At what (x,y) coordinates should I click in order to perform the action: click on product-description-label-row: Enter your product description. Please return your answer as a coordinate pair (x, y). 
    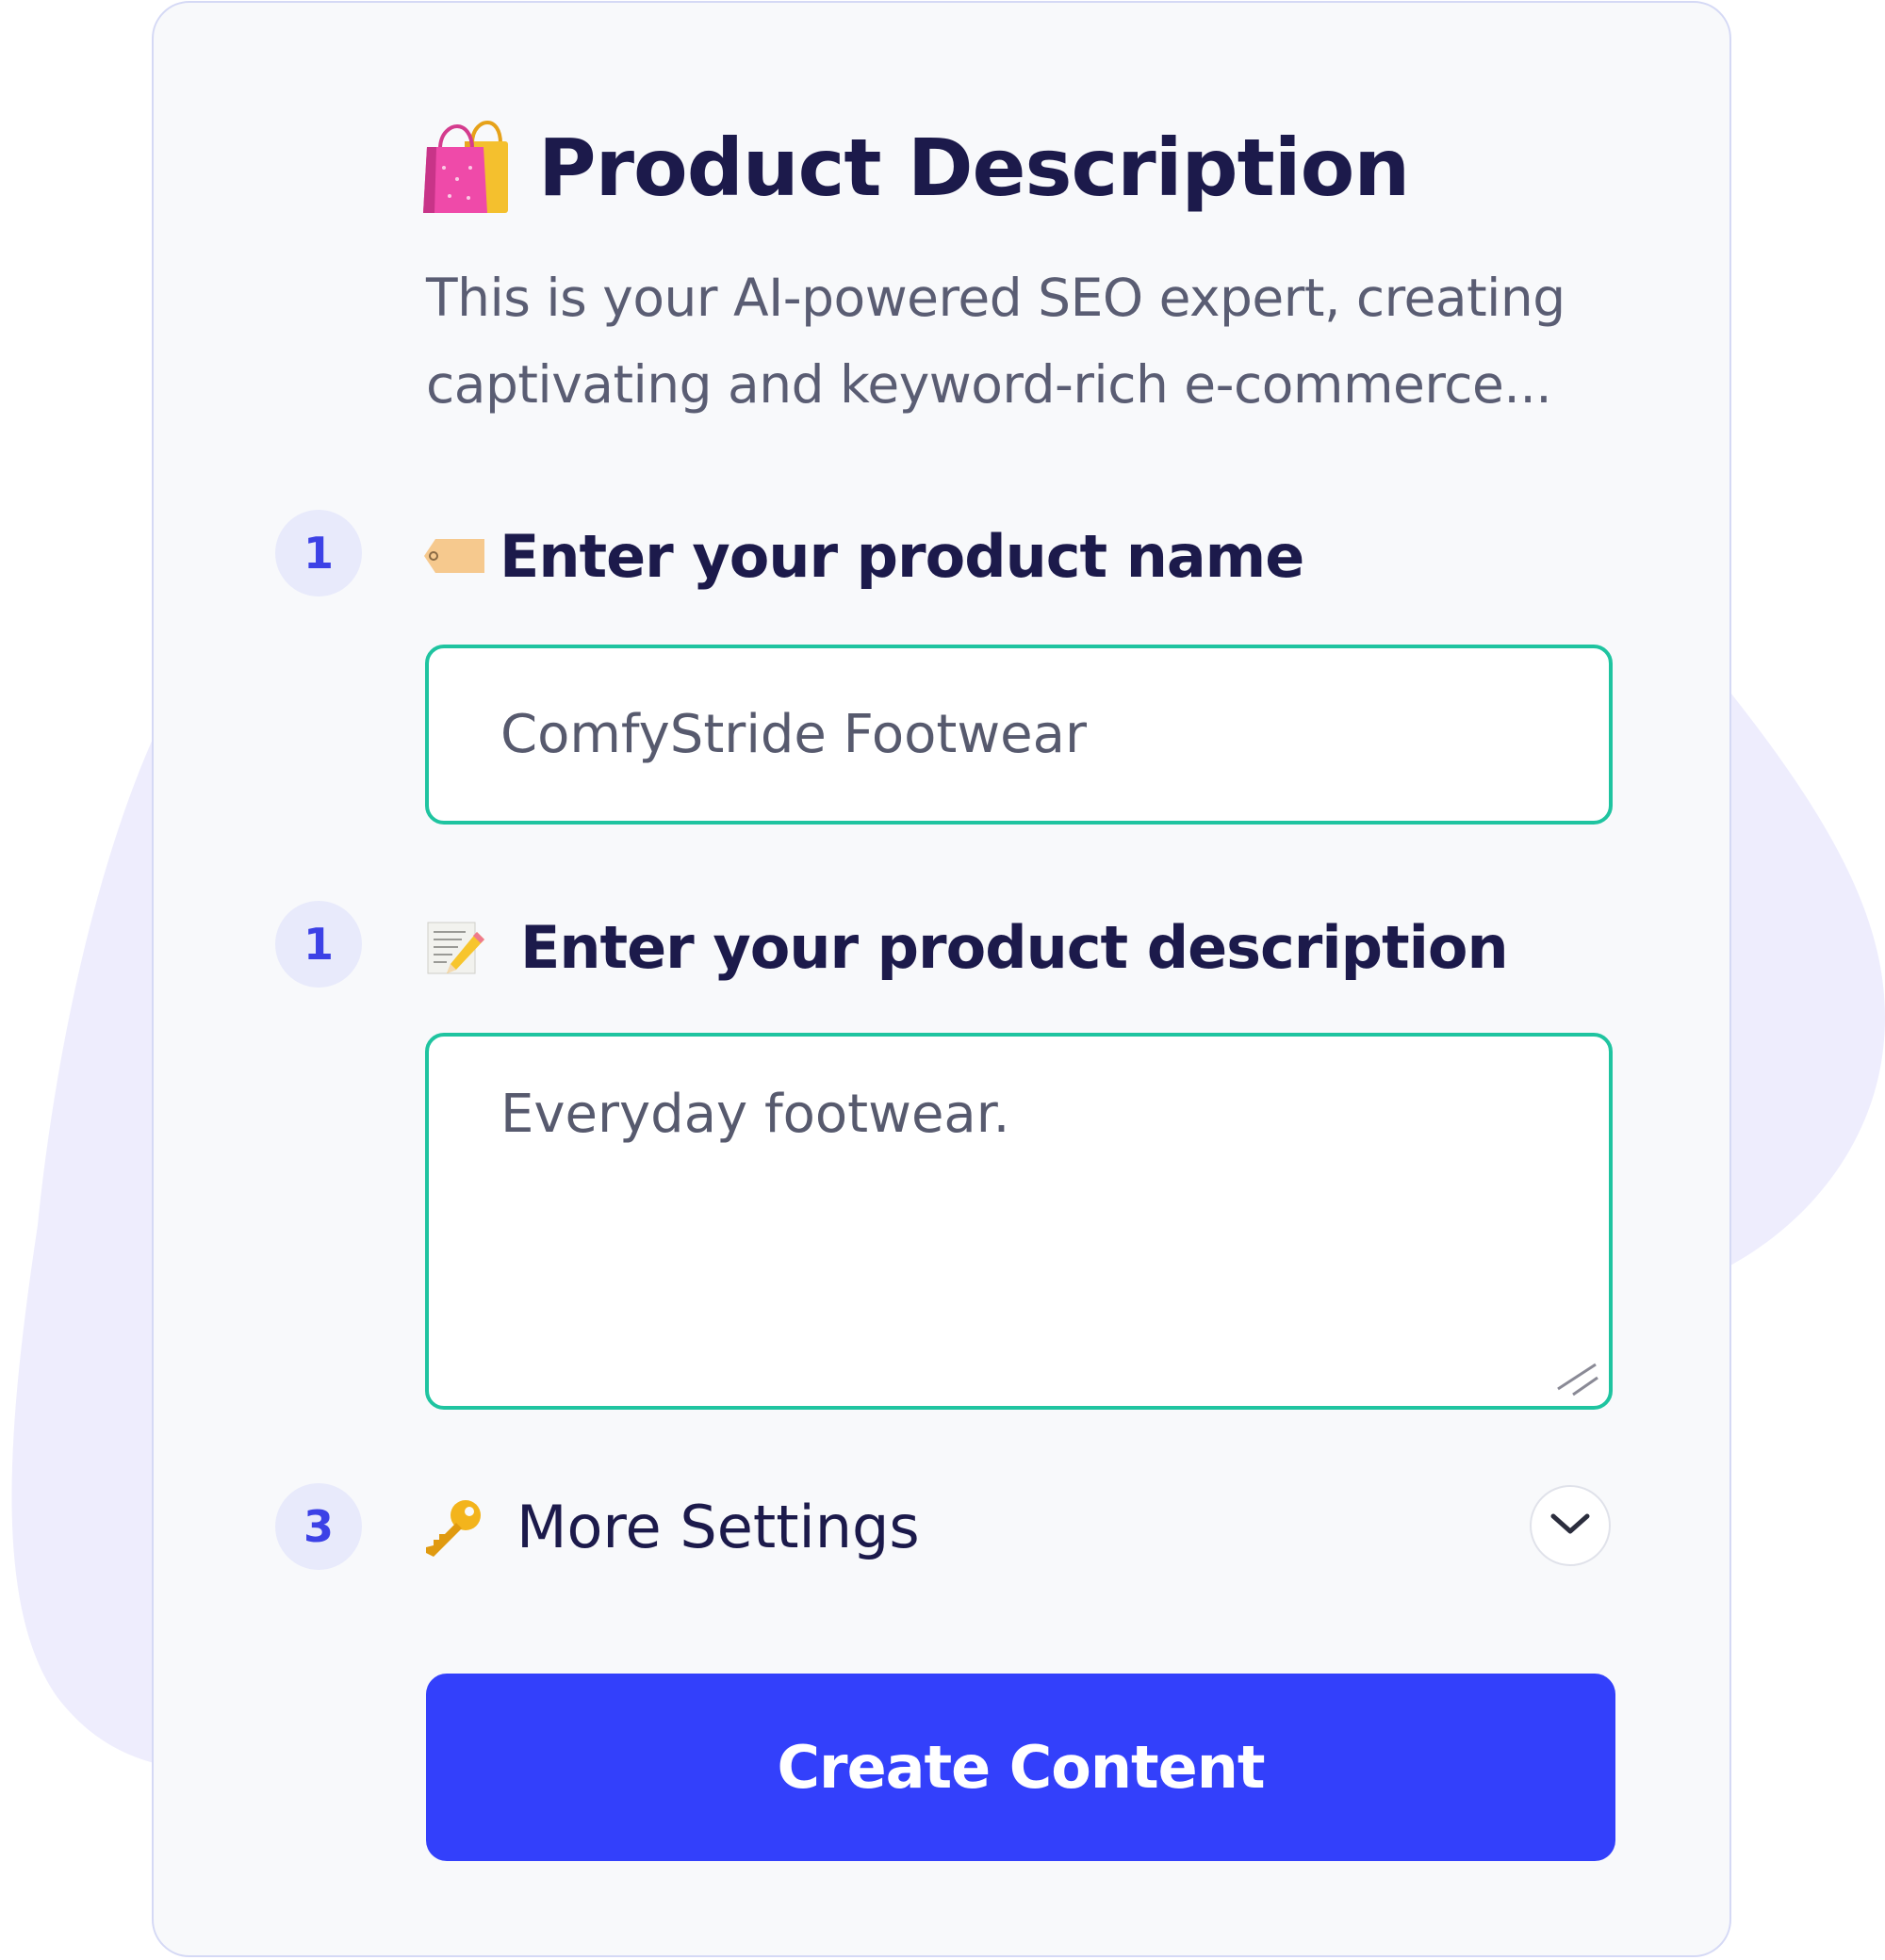
    Looking at the image, I should click on (967, 947).